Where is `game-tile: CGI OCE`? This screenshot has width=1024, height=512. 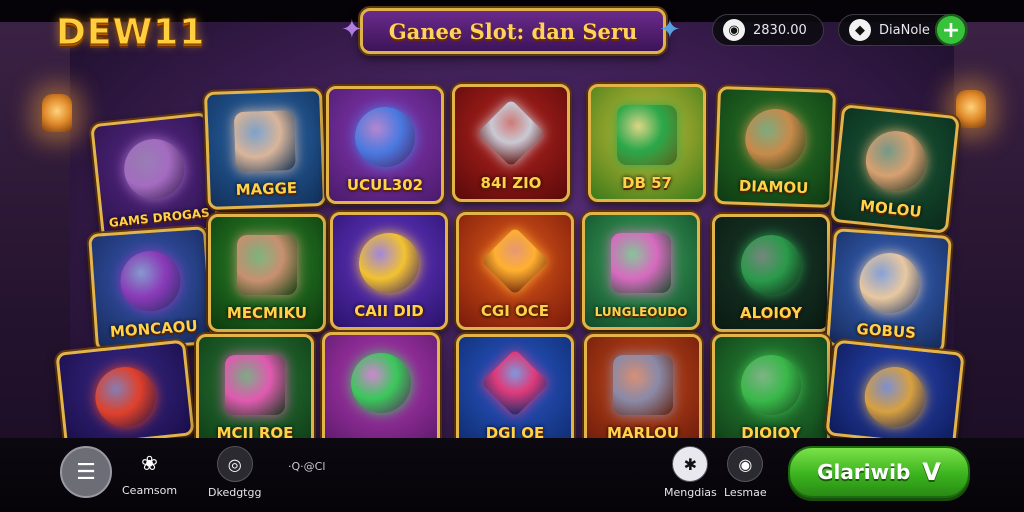
game-tile: CGI OCE is located at coordinates (515, 271).